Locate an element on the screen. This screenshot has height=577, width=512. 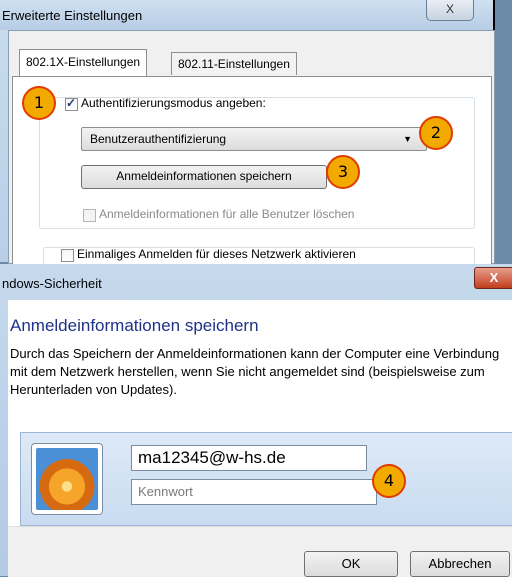
auth-mode-label: Authentifizierungsmodus angeben: is located at coordinates (173, 103).